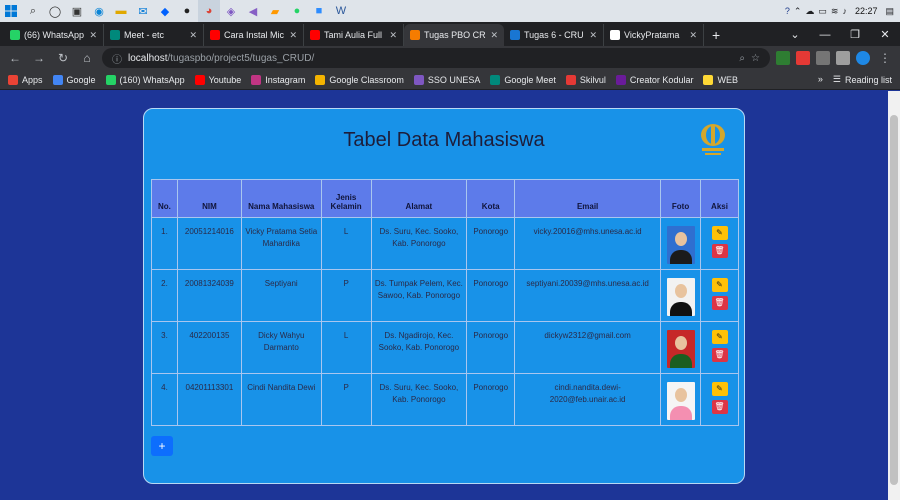 The image size is (900, 500). I want to click on column-header: NIM, so click(209, 198).